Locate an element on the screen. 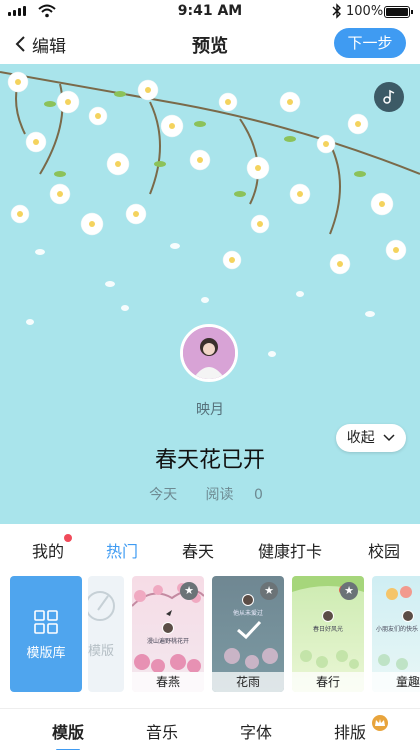 This screenshot has width=420, height=750. bluetooth-icon is located at coordinates (336, 11).